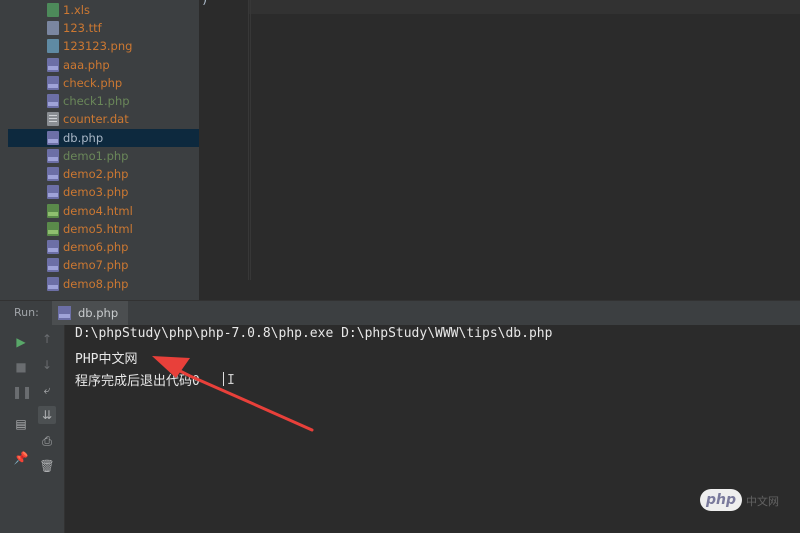 This screenshot has height=533, width=800. I want to click on run-toolbar-primary: ▶ ■ ❚❚ ▤ 📌, so click(21, 429).